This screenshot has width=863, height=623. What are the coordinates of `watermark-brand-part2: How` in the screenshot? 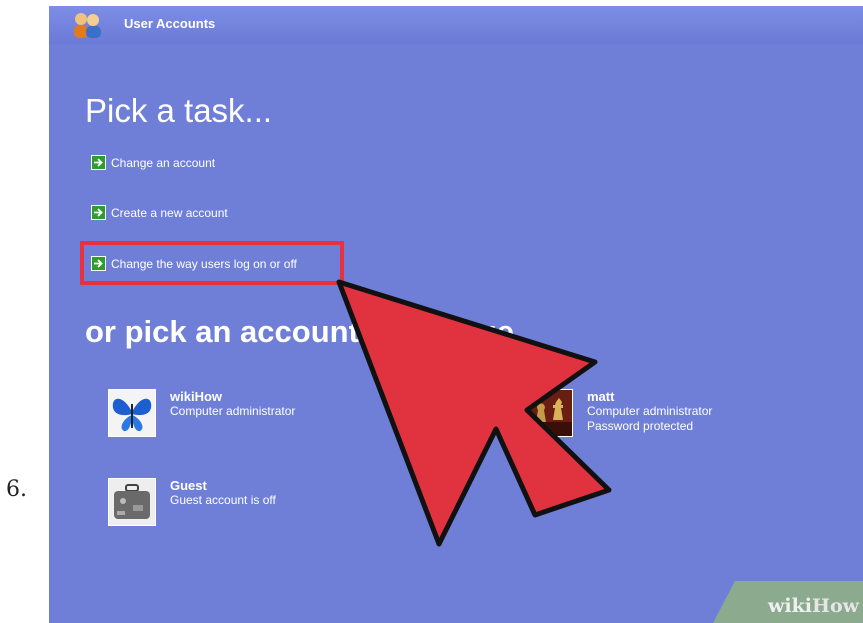 It's located at (835, 606).